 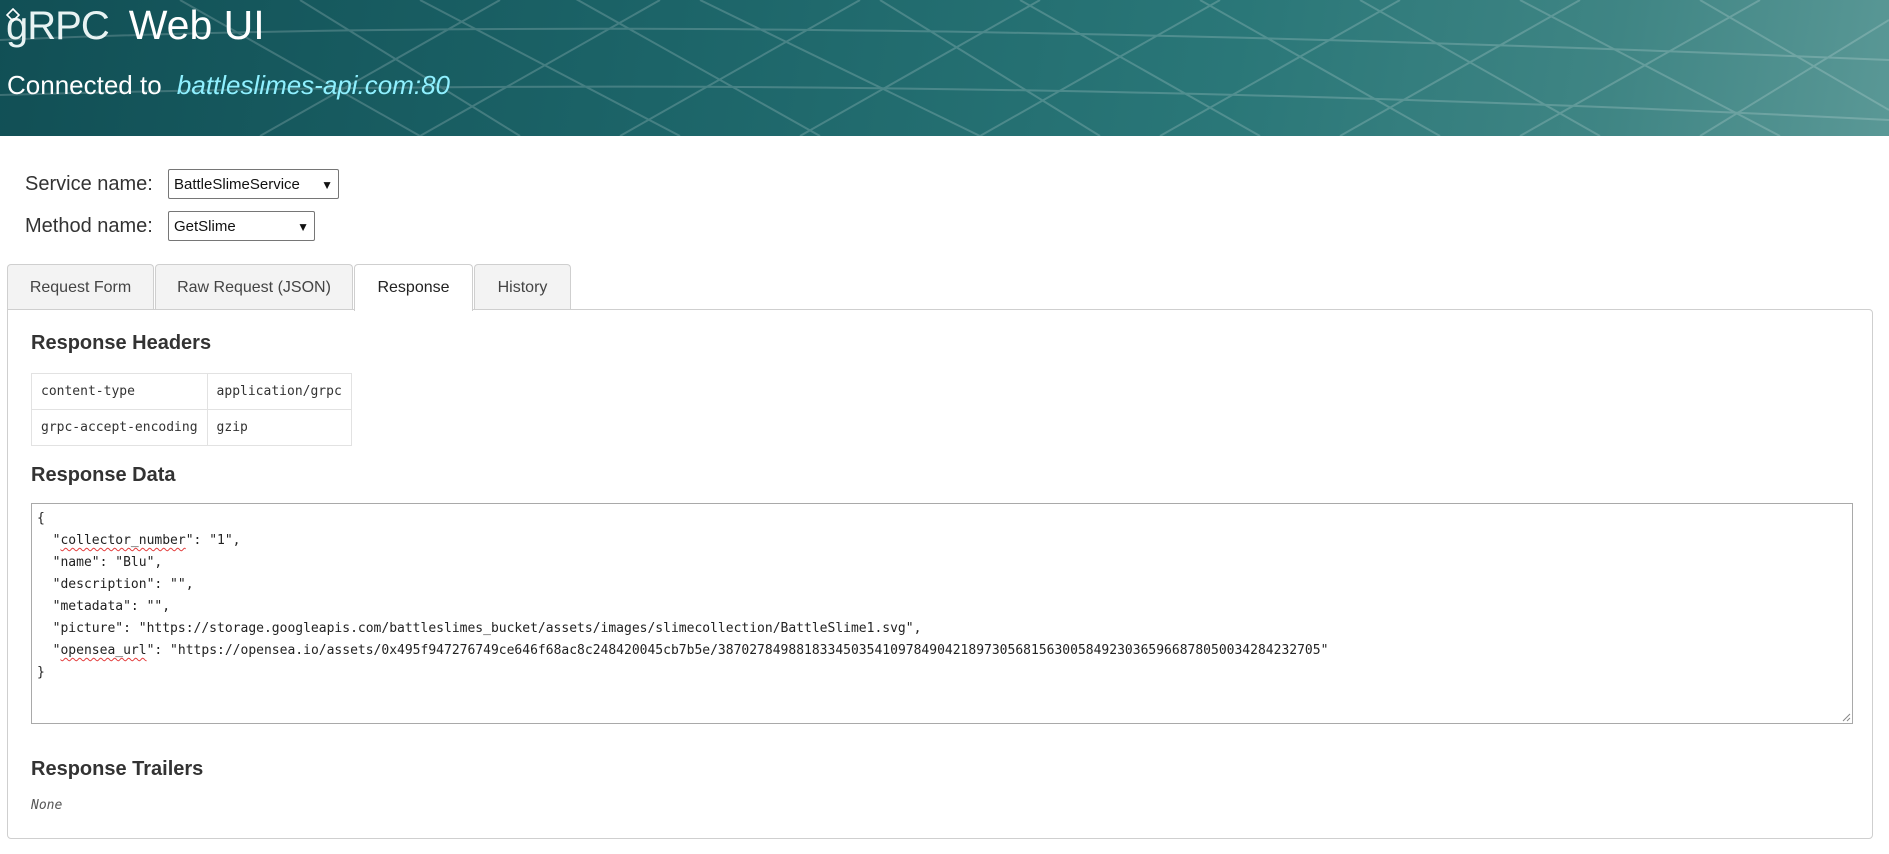 What do you see at coordinates (104, 606) in the screenshot?
I see `json-line: "metadata": "",` at bounding box center [104, 606].